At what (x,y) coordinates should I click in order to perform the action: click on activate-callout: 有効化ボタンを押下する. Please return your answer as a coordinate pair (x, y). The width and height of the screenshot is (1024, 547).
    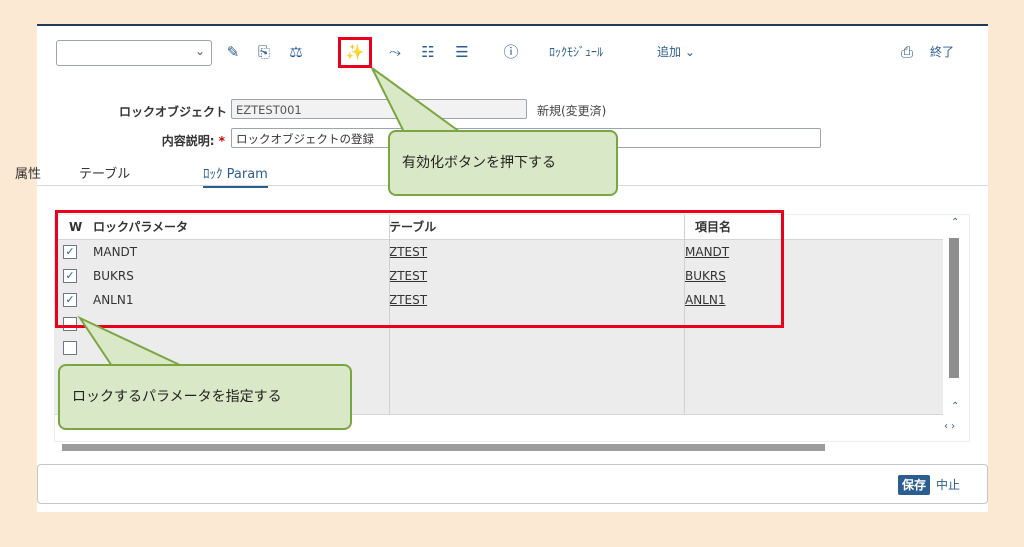
    Looking at the image, I should click on (503, 163).